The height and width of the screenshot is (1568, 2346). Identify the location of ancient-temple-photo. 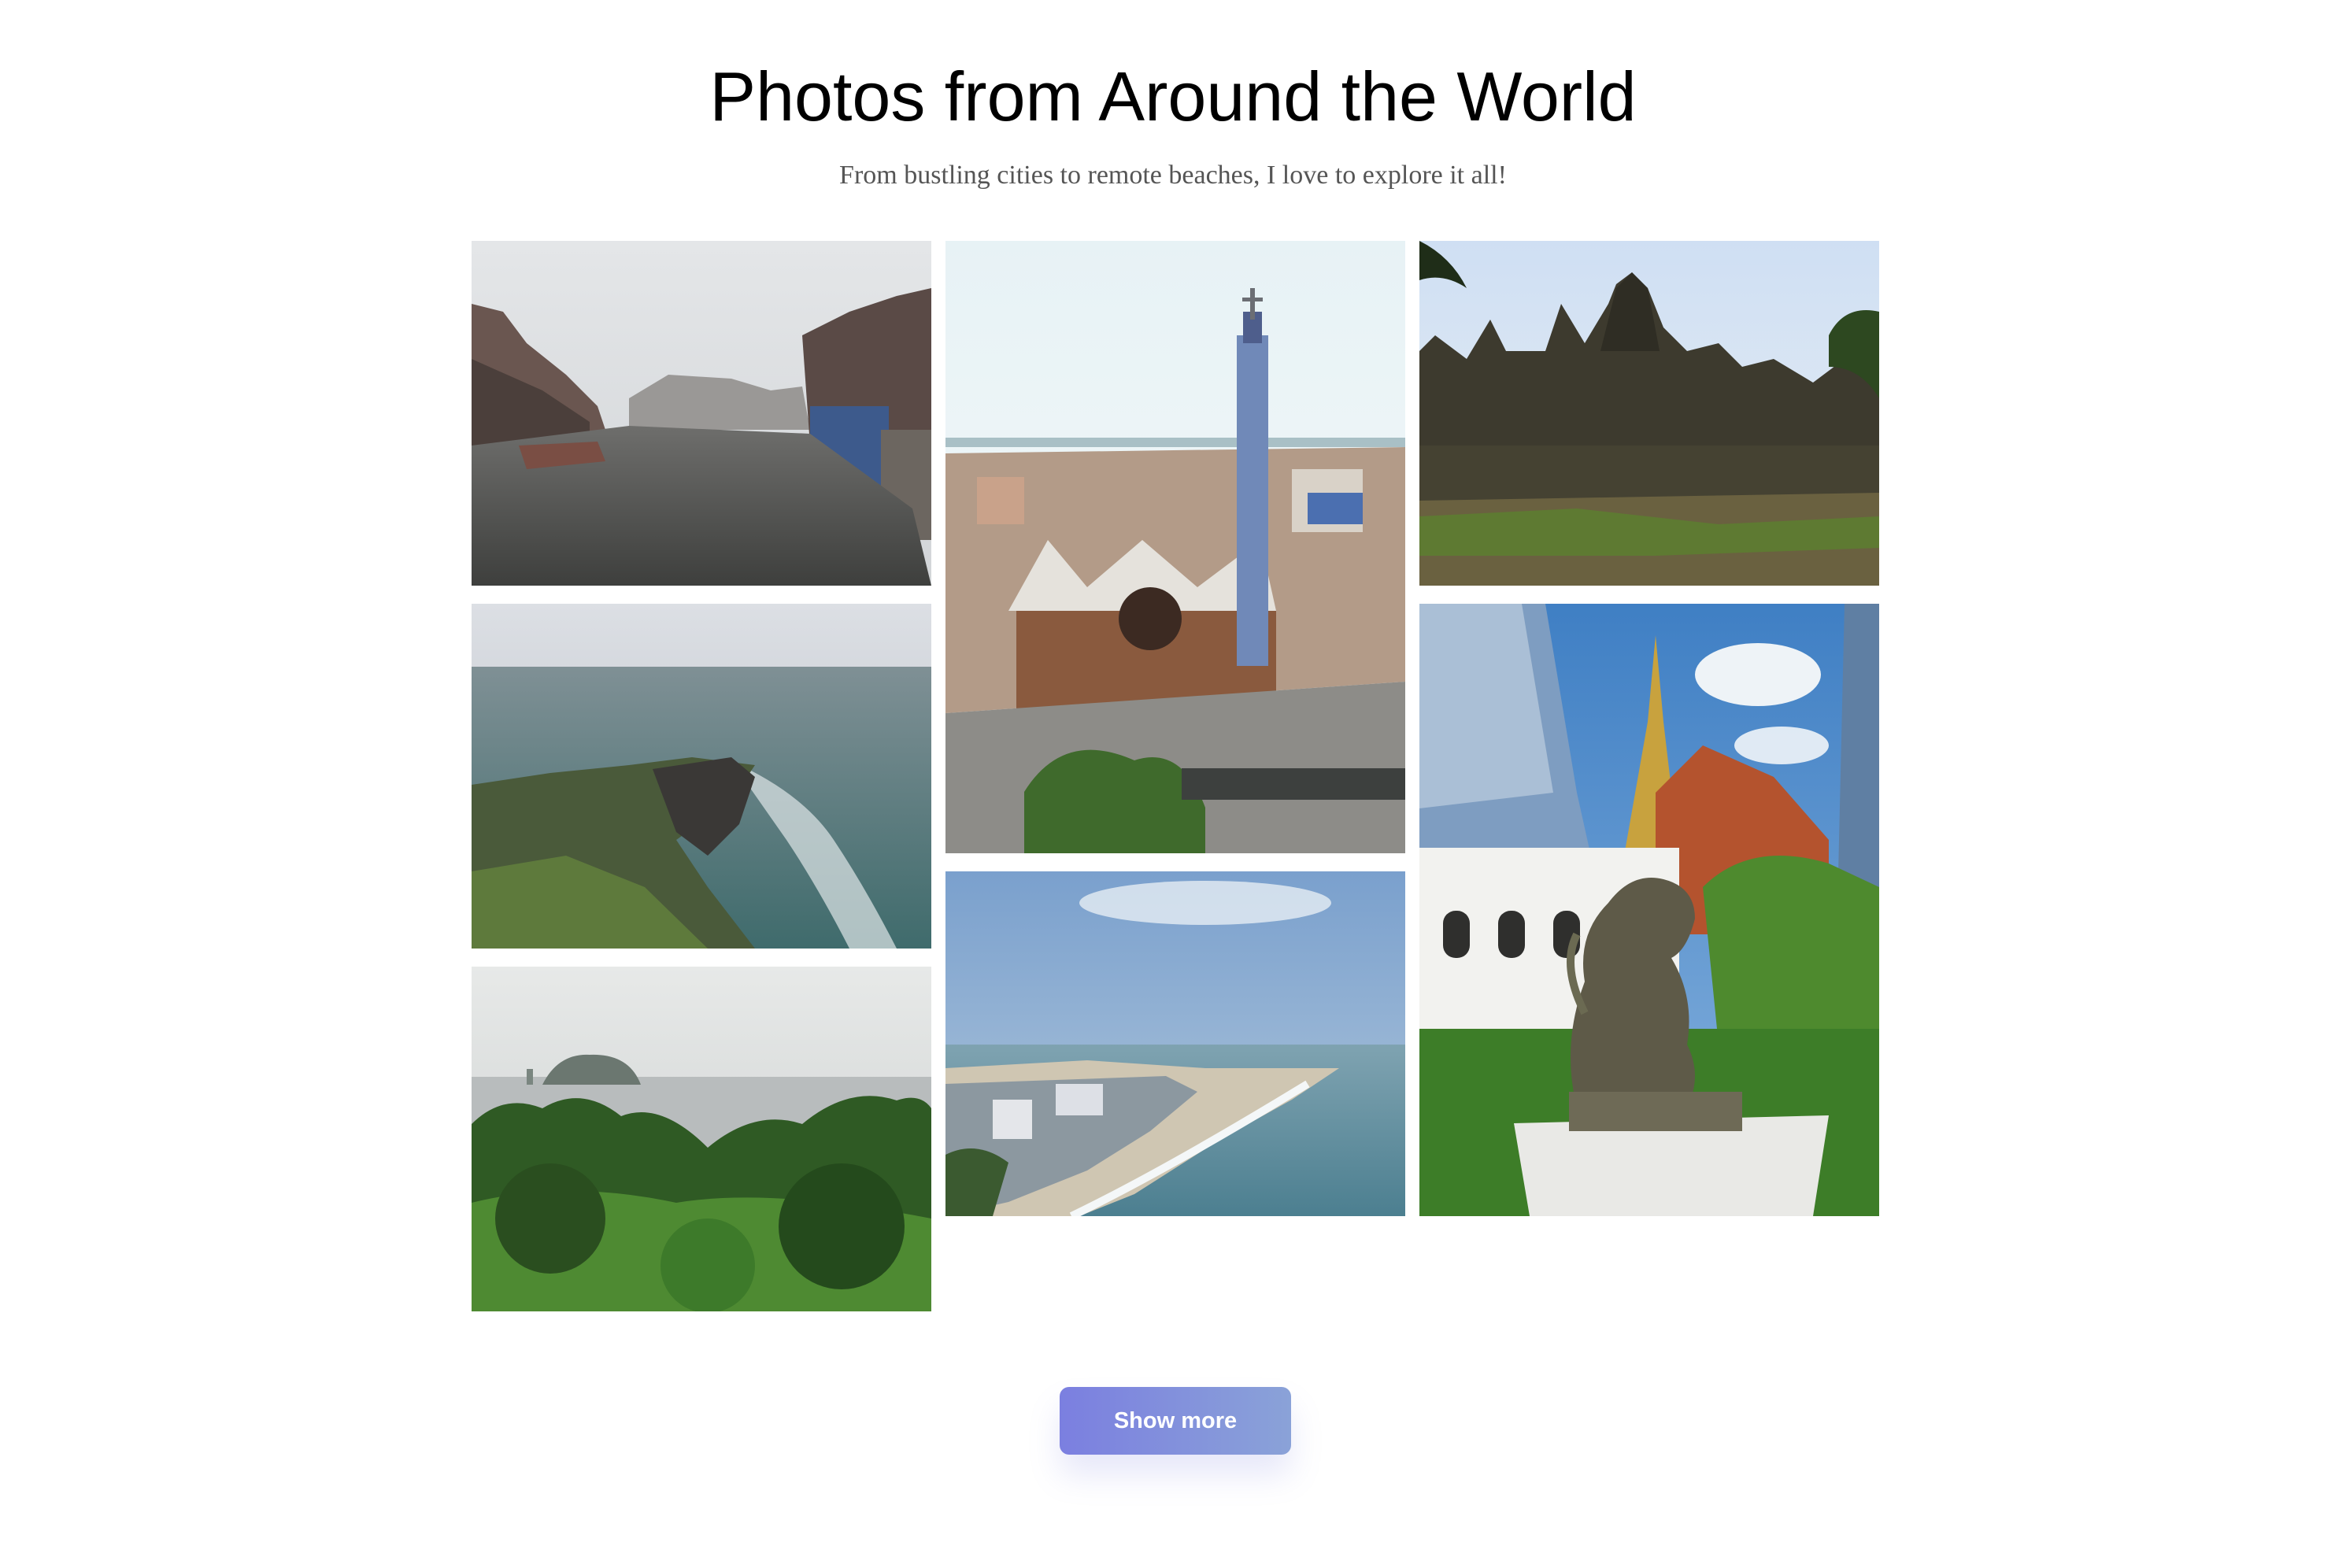
(1649, 413).